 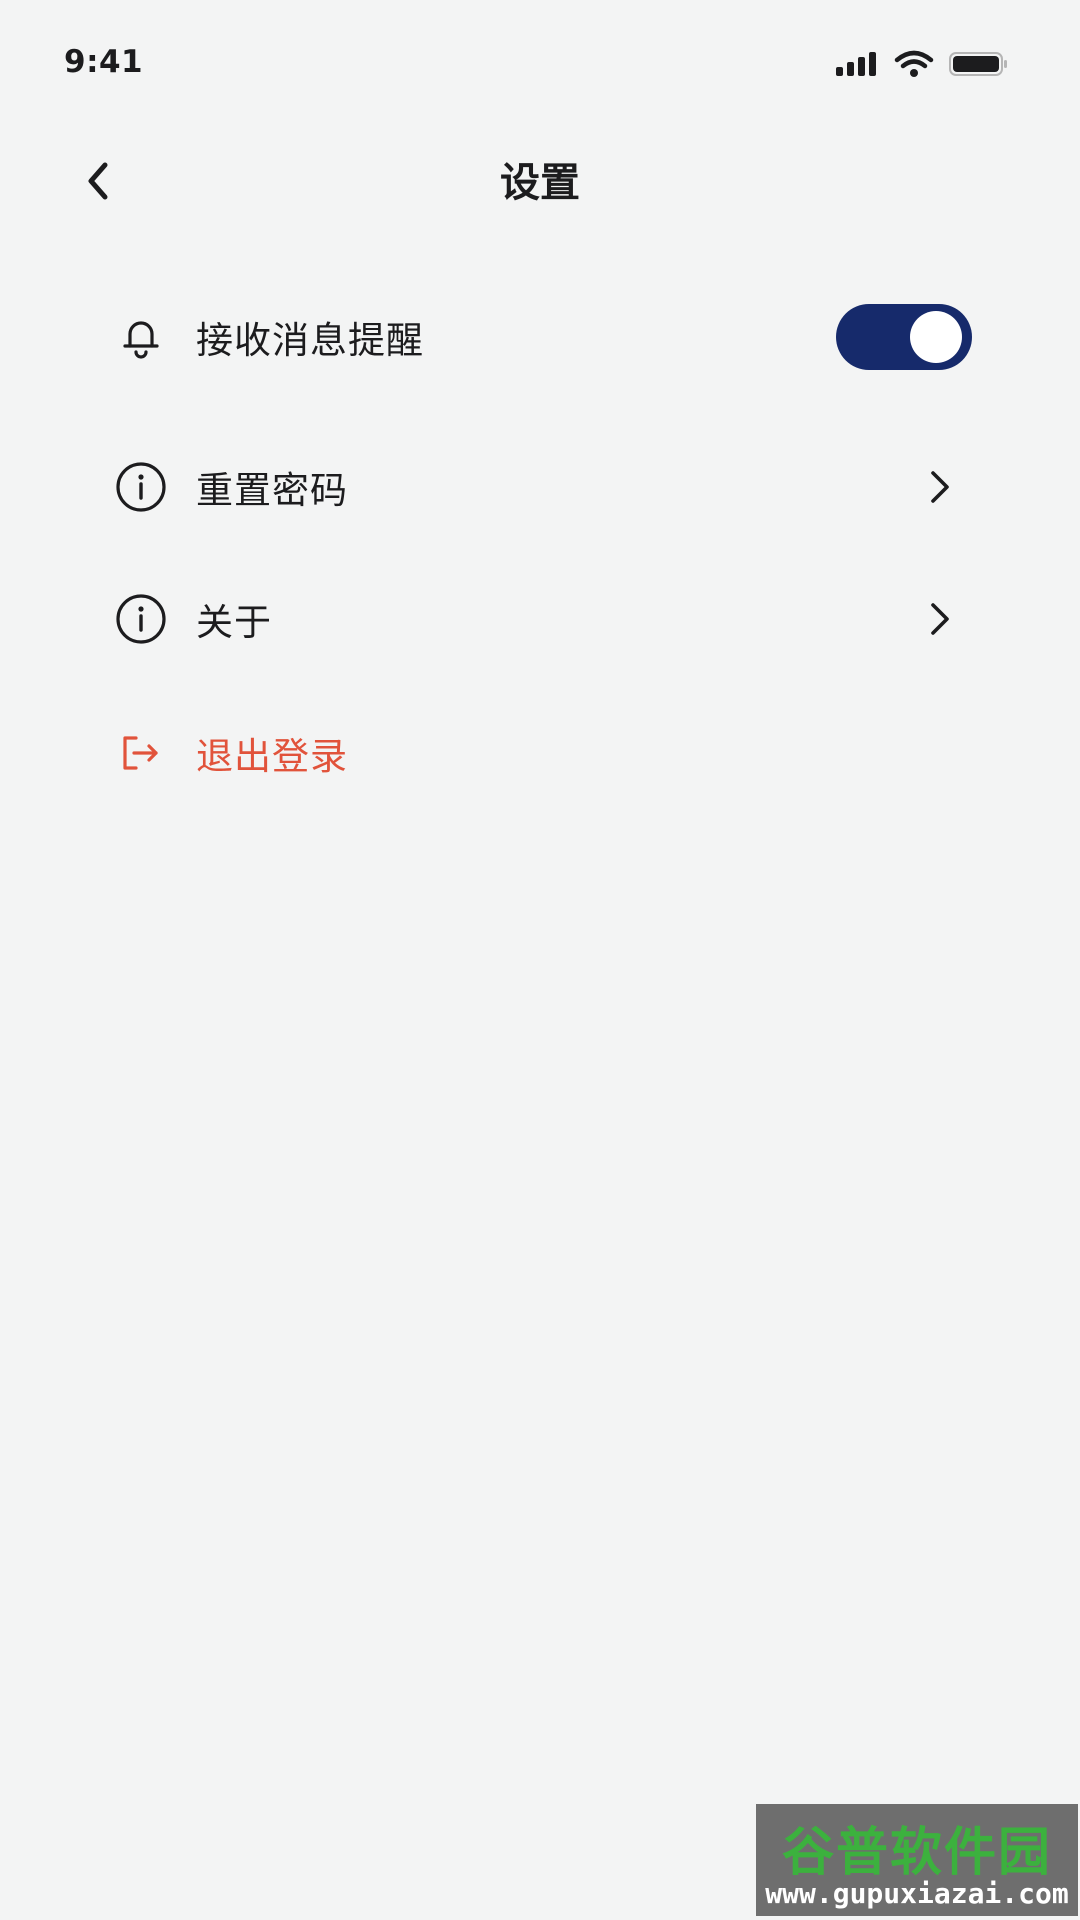 I want to click on status-time: 9:41, so click(x=104, y=62).